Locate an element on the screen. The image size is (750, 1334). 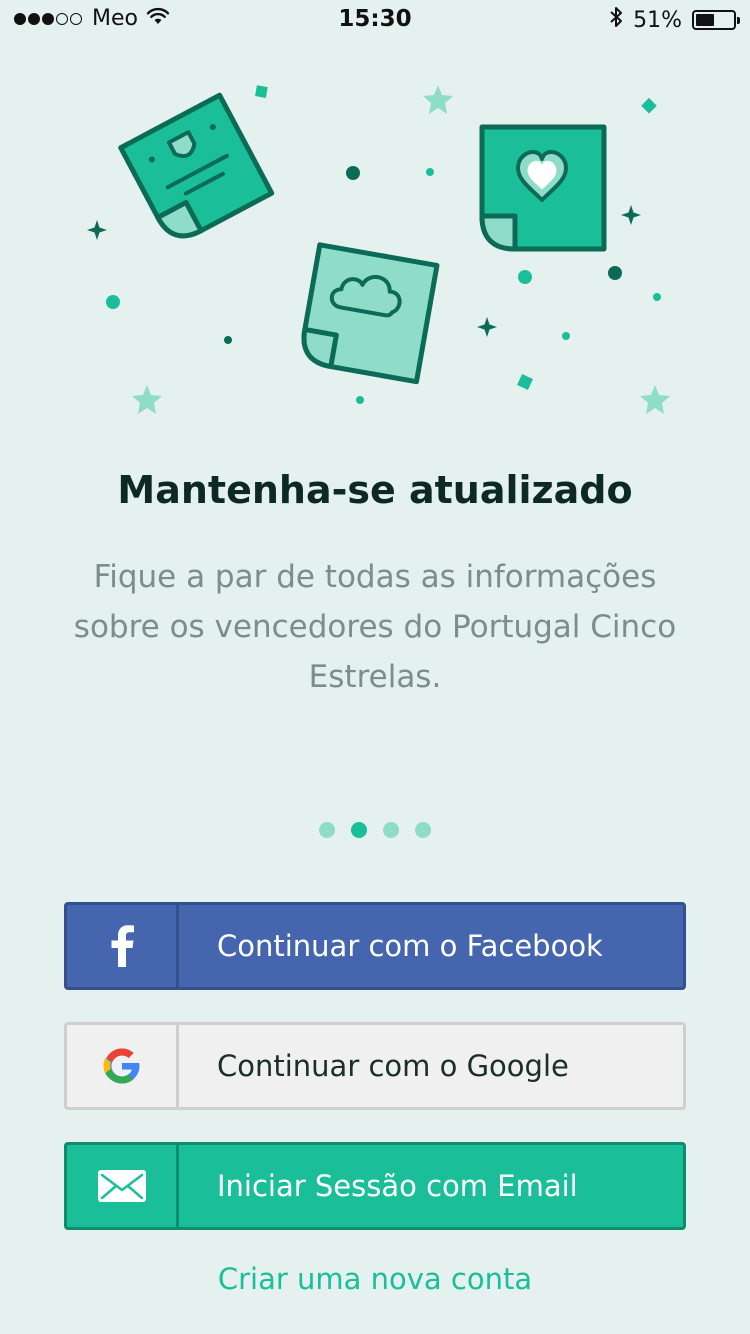
note-text-icon is located at coordinates (196, 165).